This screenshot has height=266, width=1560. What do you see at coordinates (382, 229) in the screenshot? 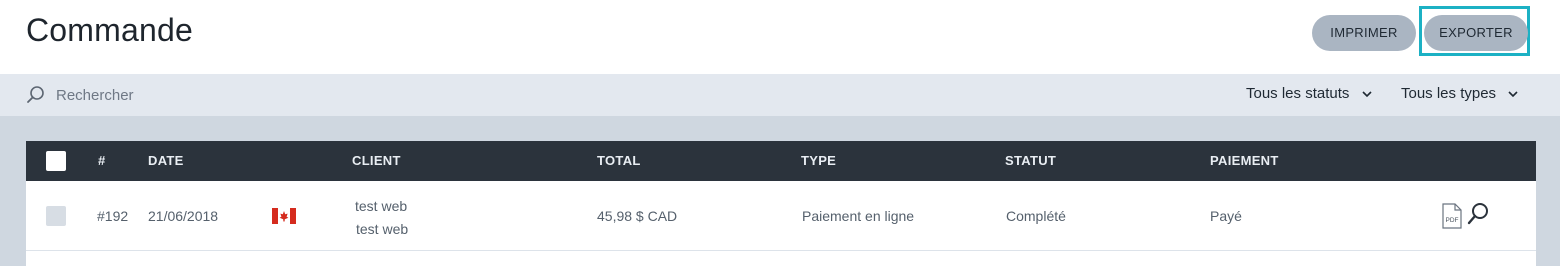
I see `client-company: test web` at bounding box center [382, 229].